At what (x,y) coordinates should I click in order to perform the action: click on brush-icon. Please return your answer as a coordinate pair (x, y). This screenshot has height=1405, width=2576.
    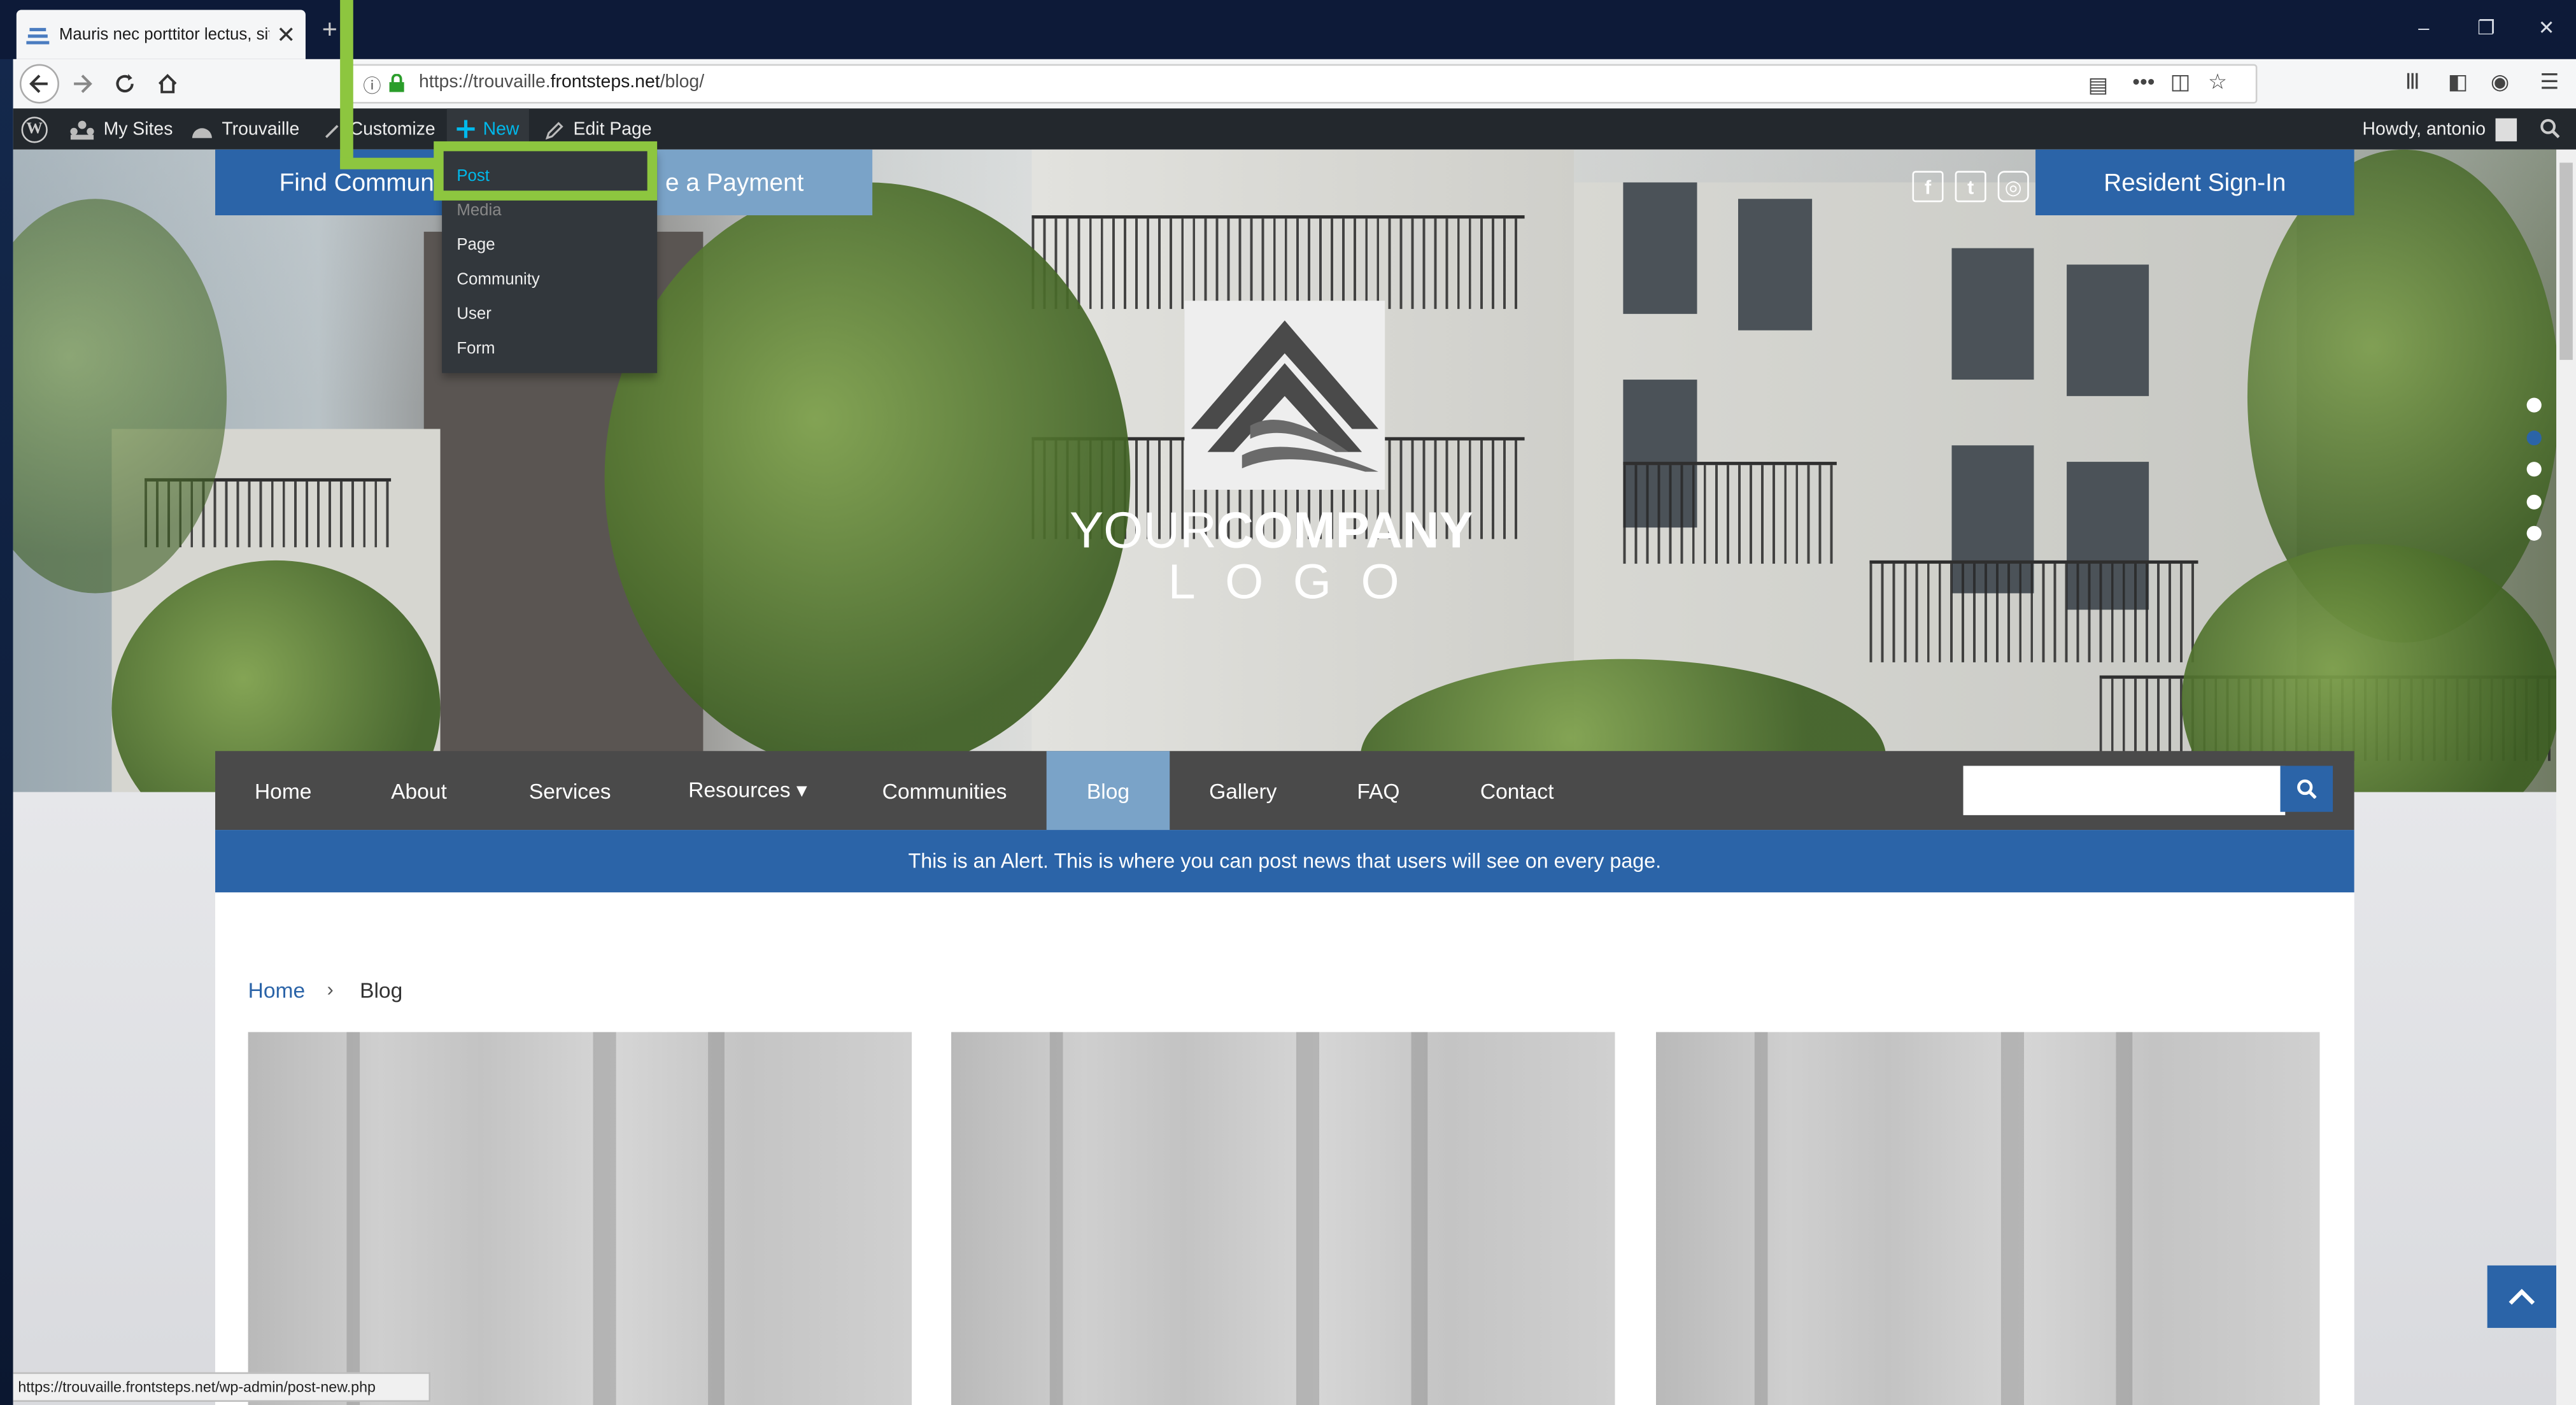
    Looking at the image, I should click on (332, 131).